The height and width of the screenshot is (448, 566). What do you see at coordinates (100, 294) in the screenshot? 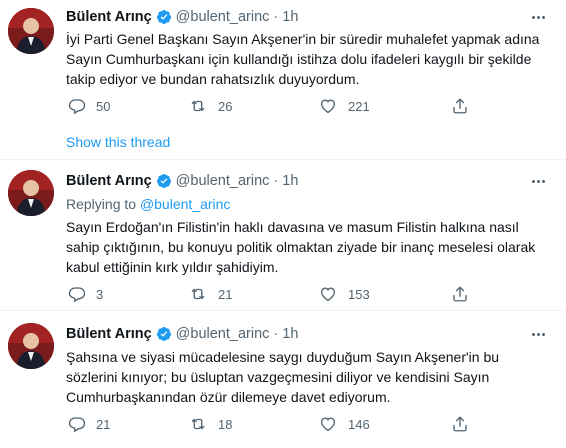
I see `reply-count: 3` at bounding box center [100, 294].